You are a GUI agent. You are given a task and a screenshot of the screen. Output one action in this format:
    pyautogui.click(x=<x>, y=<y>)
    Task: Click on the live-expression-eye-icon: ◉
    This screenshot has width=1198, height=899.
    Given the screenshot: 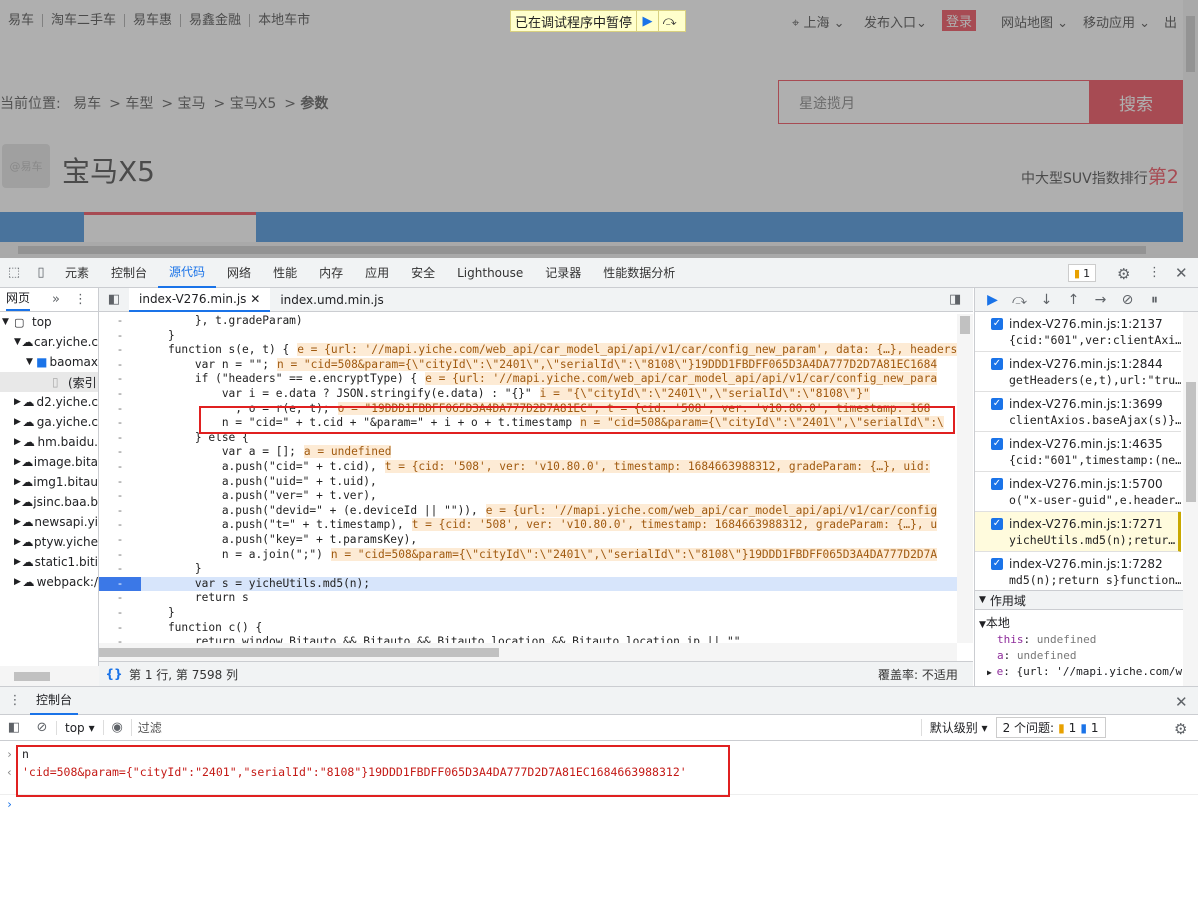 What is the action you would take?
    pyautogui.click(x=116, y=727)
    